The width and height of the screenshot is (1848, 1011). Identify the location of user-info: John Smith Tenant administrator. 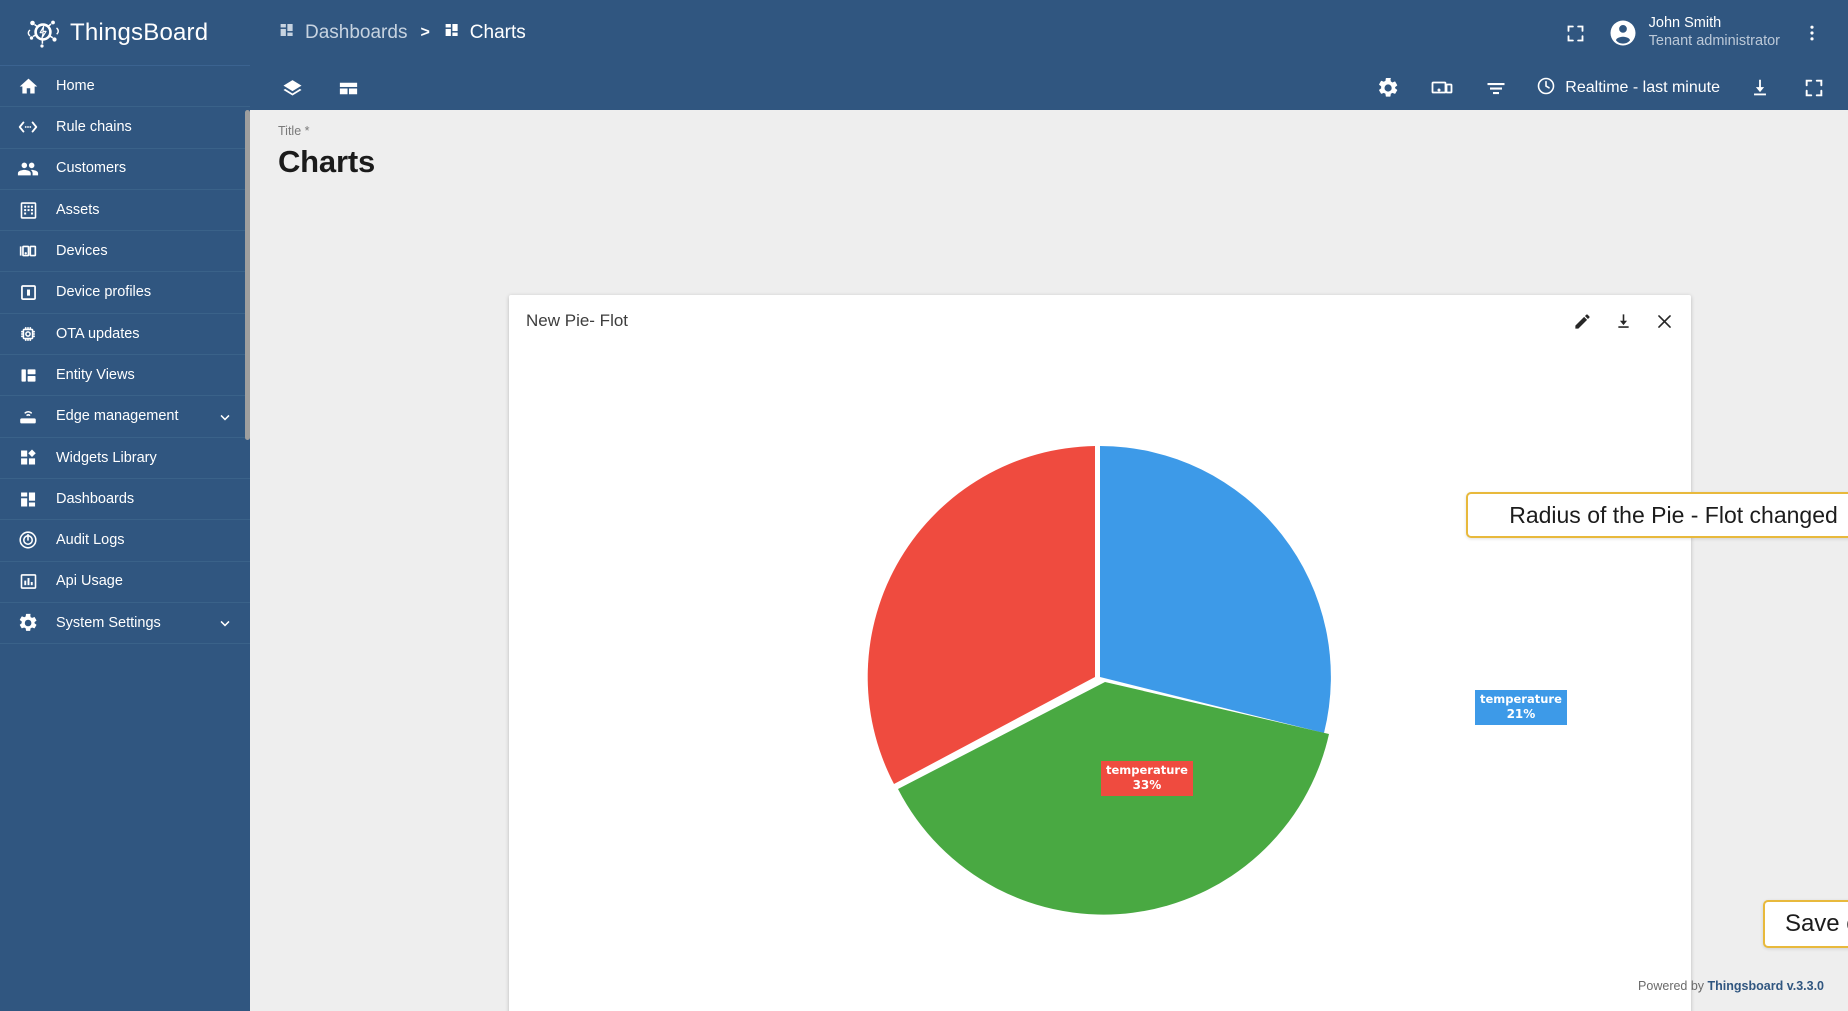
(1714, 32).